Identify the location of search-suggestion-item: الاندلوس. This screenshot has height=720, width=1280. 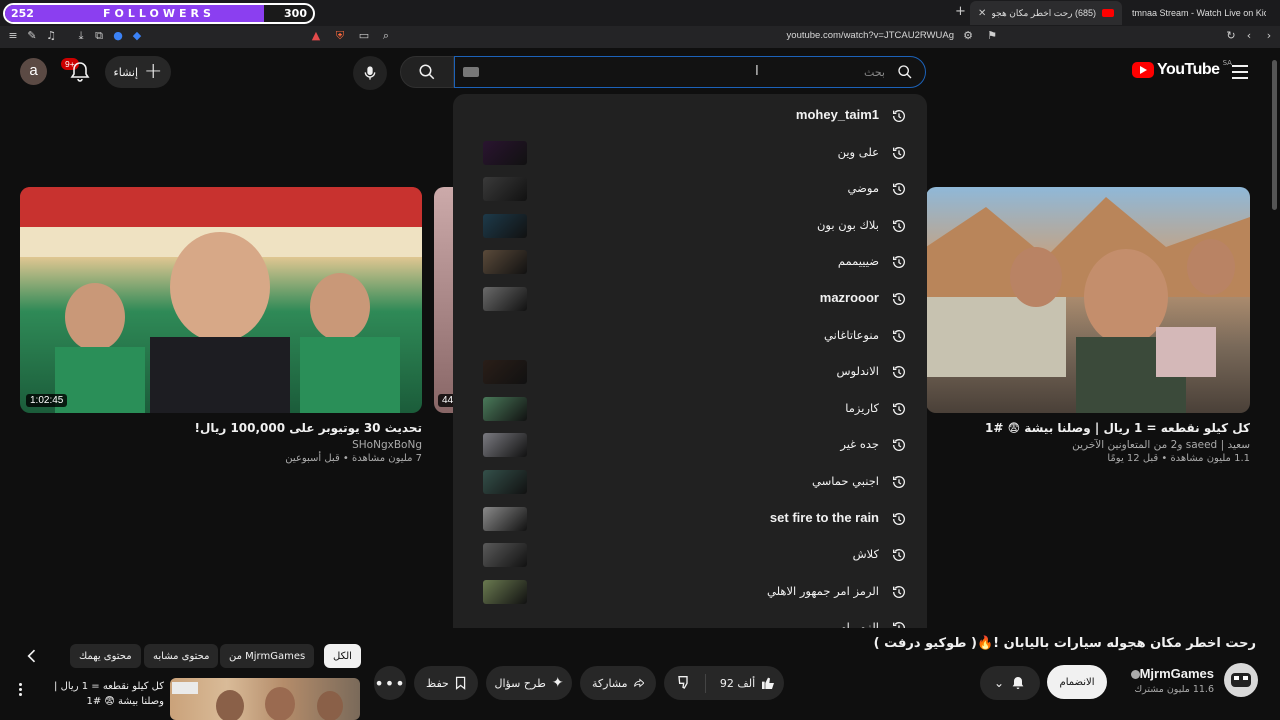
(690, 372).